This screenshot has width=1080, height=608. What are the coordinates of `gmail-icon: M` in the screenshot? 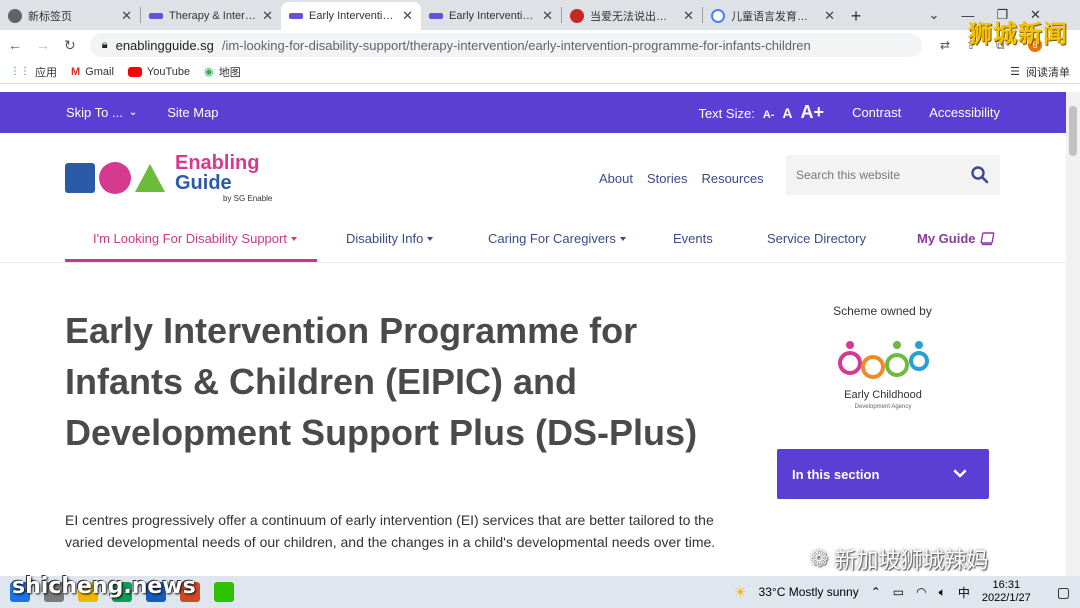 It's located at (76, 71).